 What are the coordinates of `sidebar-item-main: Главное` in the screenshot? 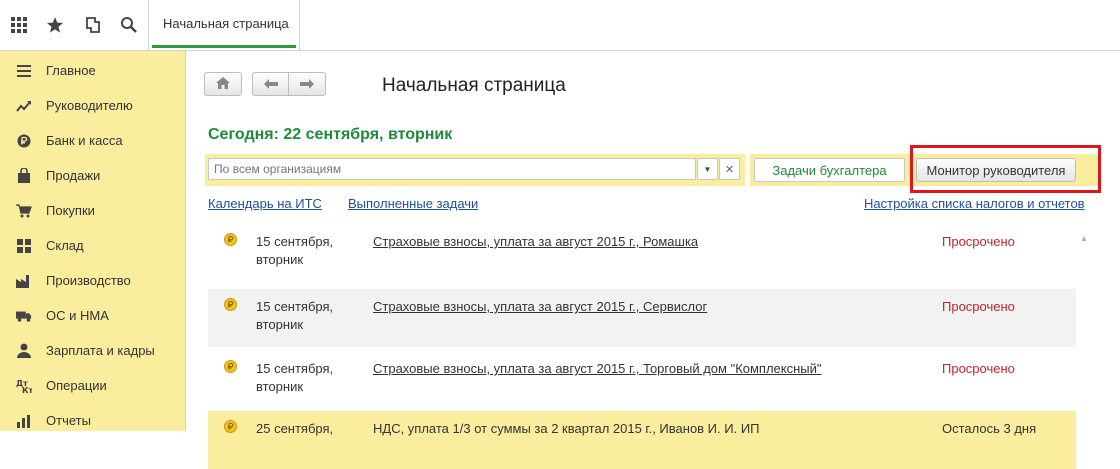 It's located at (92, 70).